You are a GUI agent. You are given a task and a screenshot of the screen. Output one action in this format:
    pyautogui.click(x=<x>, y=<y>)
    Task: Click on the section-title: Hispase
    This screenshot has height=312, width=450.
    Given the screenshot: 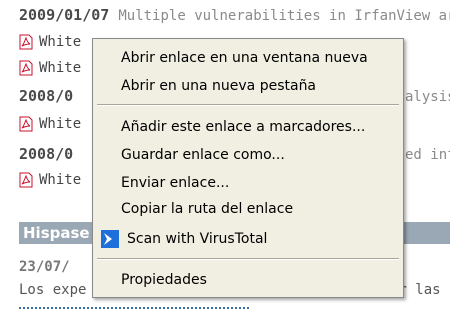 What is the action you would take?
    pyautogui.click(x=56, y=233)
    